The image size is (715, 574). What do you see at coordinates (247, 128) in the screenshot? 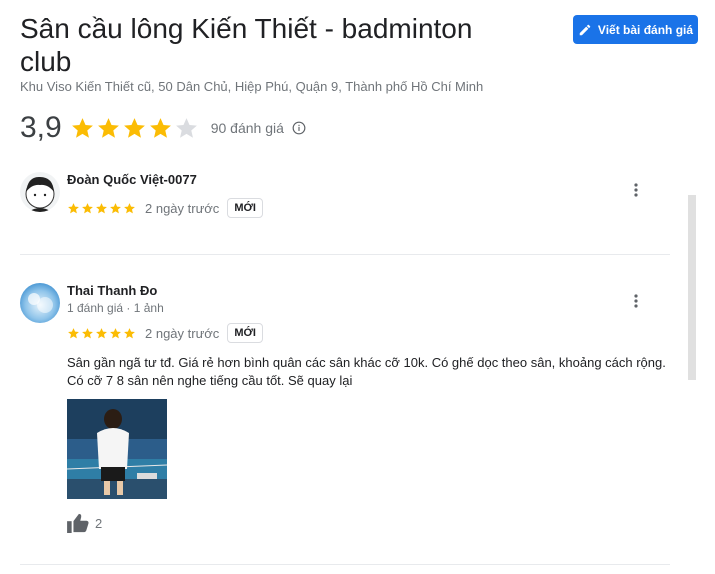
I see `review-count: 90 đánh giá` at bounding box center [247, 128].